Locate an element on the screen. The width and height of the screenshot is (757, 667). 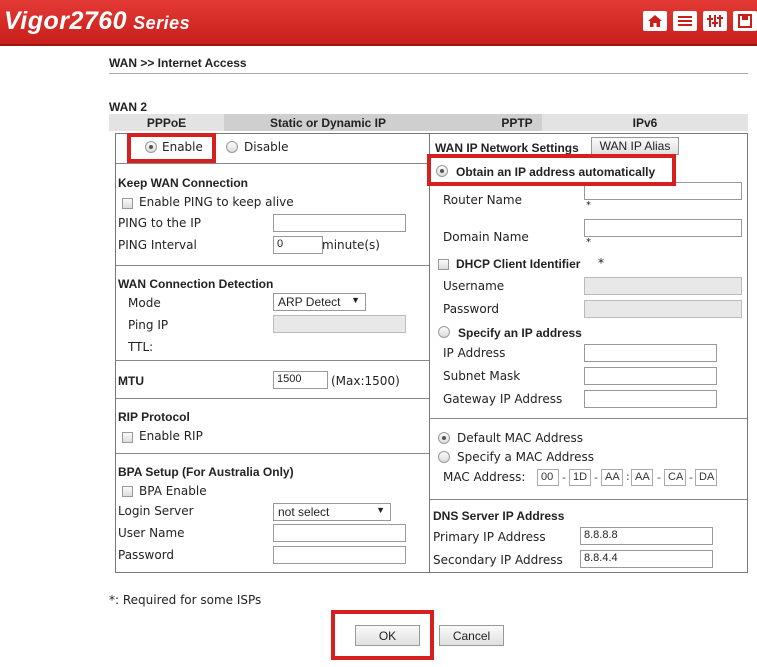
home-icon is located at coordinates (655, 21).